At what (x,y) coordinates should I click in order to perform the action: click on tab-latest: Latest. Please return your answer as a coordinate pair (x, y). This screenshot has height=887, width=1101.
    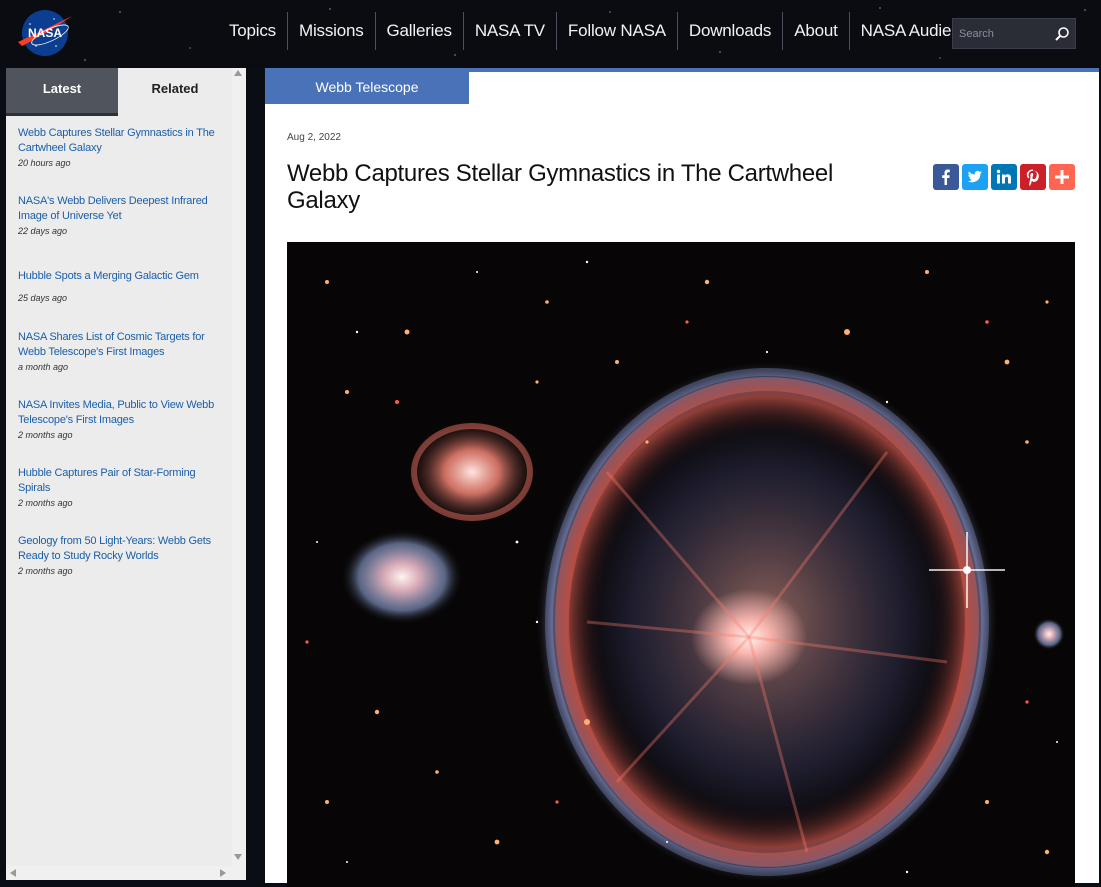
    Looking at the image, I should click on (62, 92).